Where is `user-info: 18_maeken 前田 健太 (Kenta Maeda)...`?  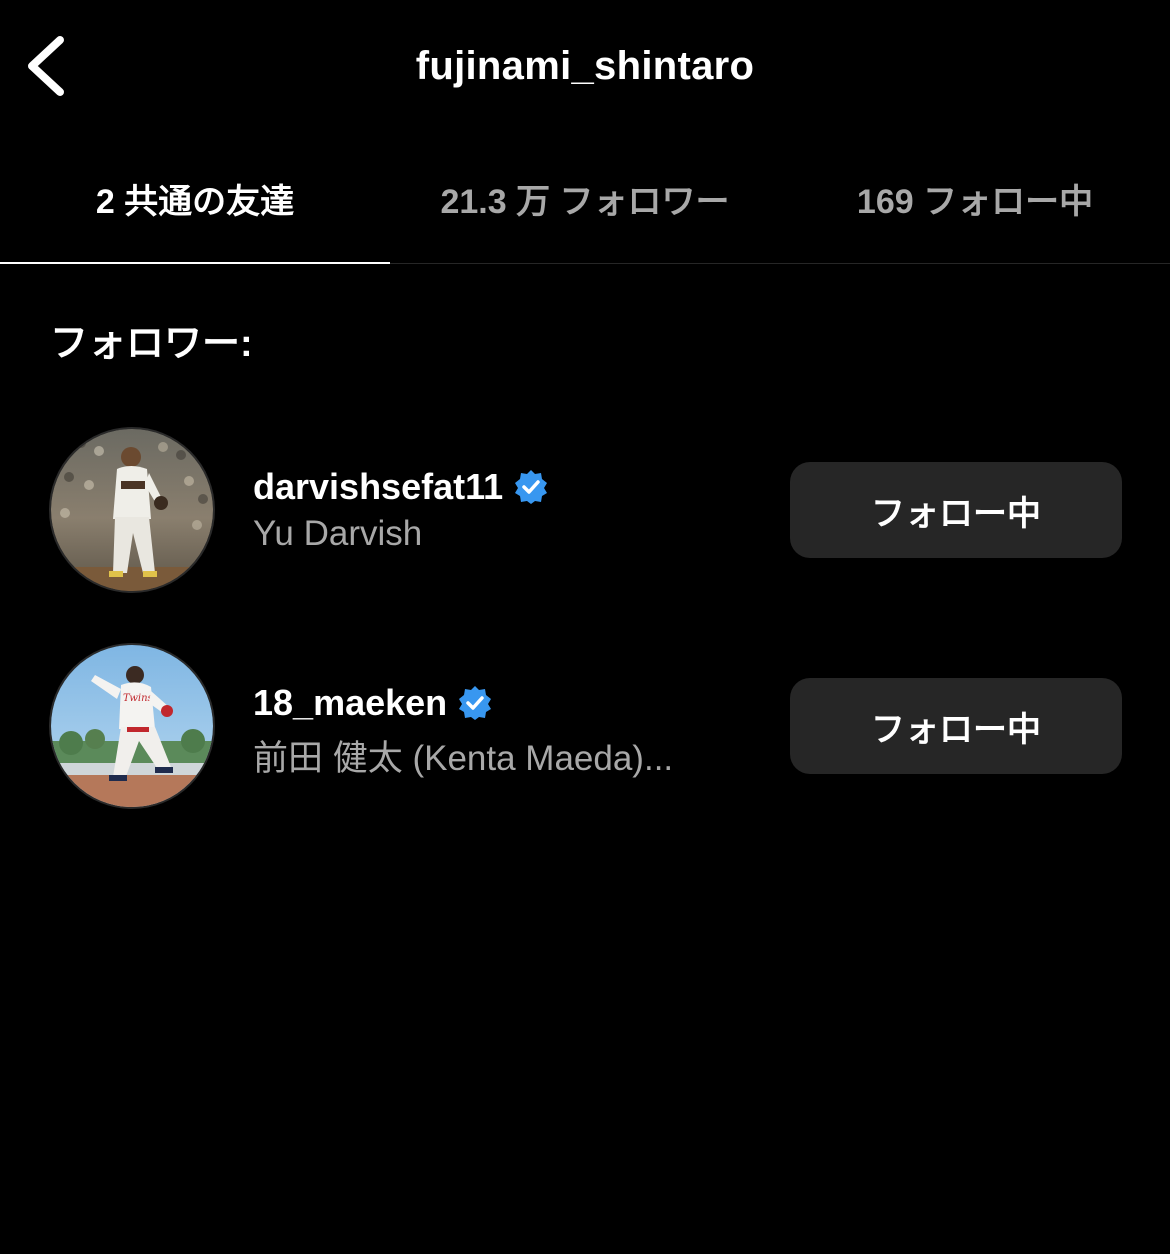
user-info: 18_maeken 前田 健太 (Kenta Maeda)... is located at coordinates (513, 730).